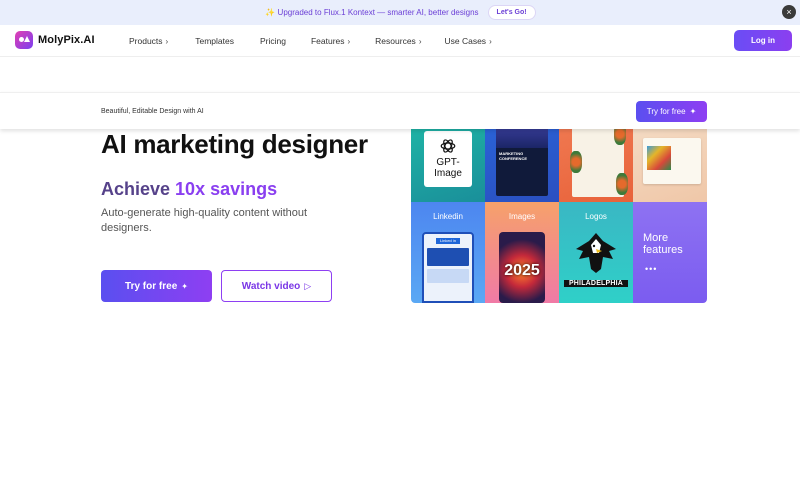  I want to click on tile-invitation, so click(596, 160).